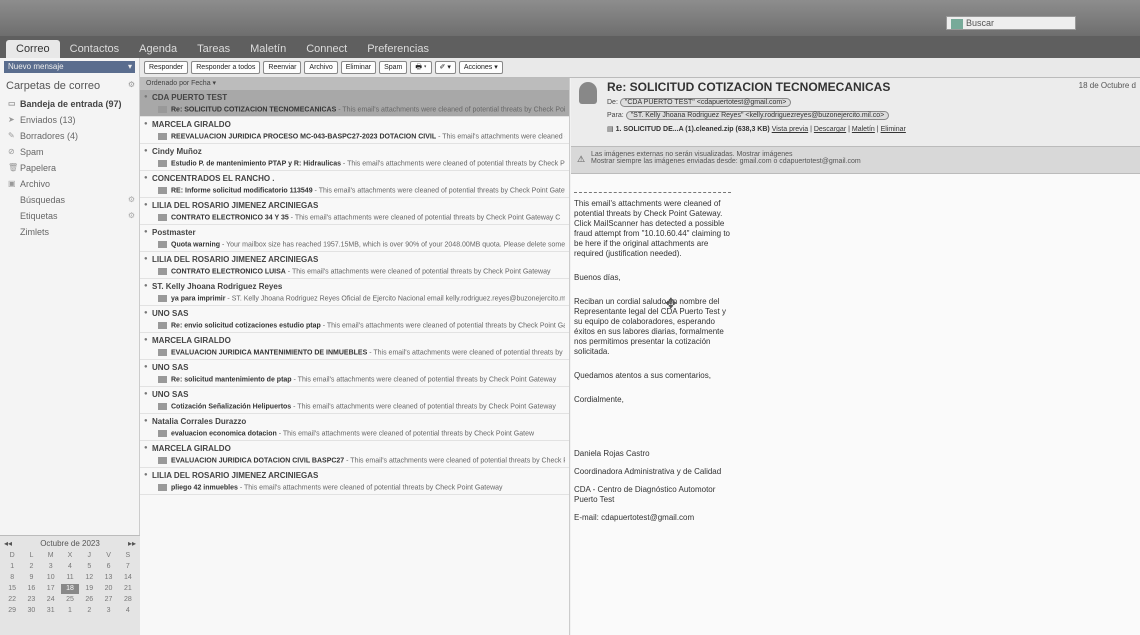 This screenshot has height=635, width=1140. I want to click on prev-month-icon: ◂◂, so click(8, 543).